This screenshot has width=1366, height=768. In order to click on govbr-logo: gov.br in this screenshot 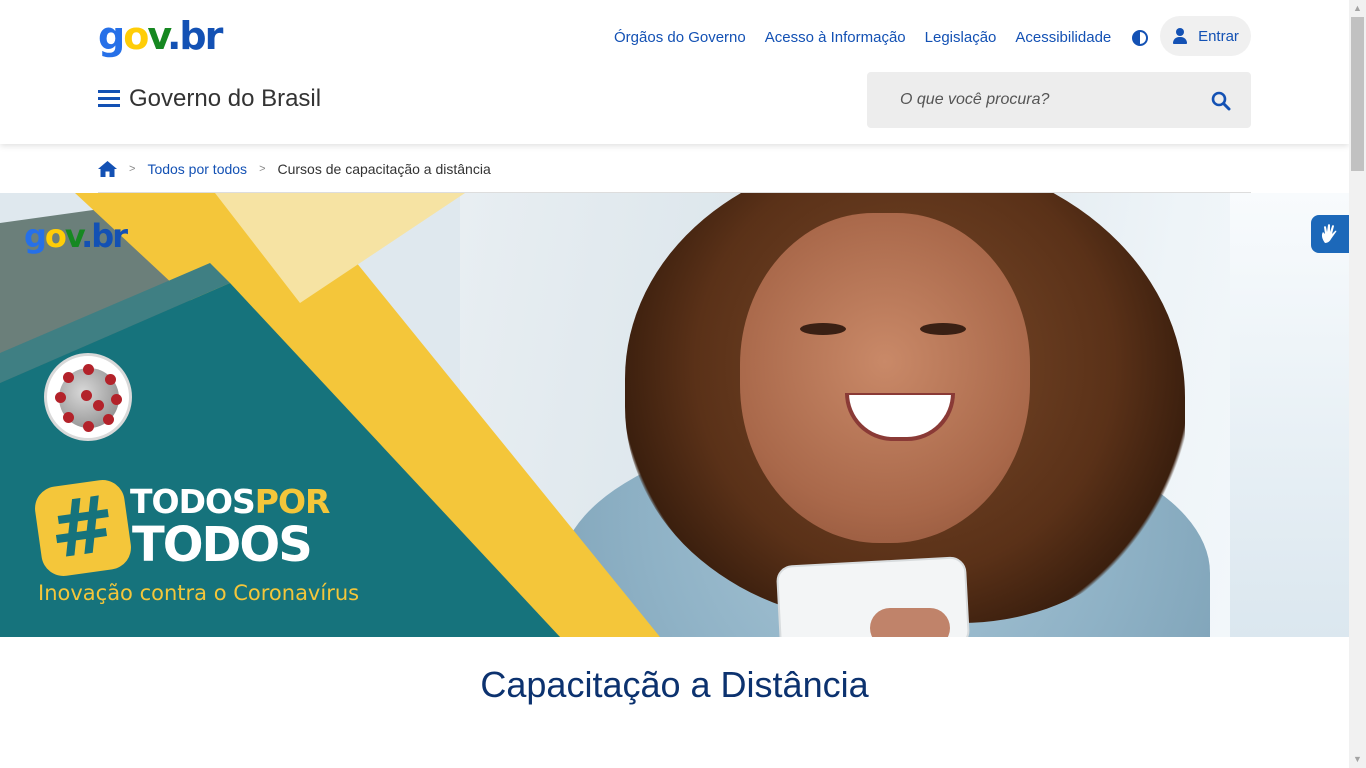, I will do `click(160, 36)`.